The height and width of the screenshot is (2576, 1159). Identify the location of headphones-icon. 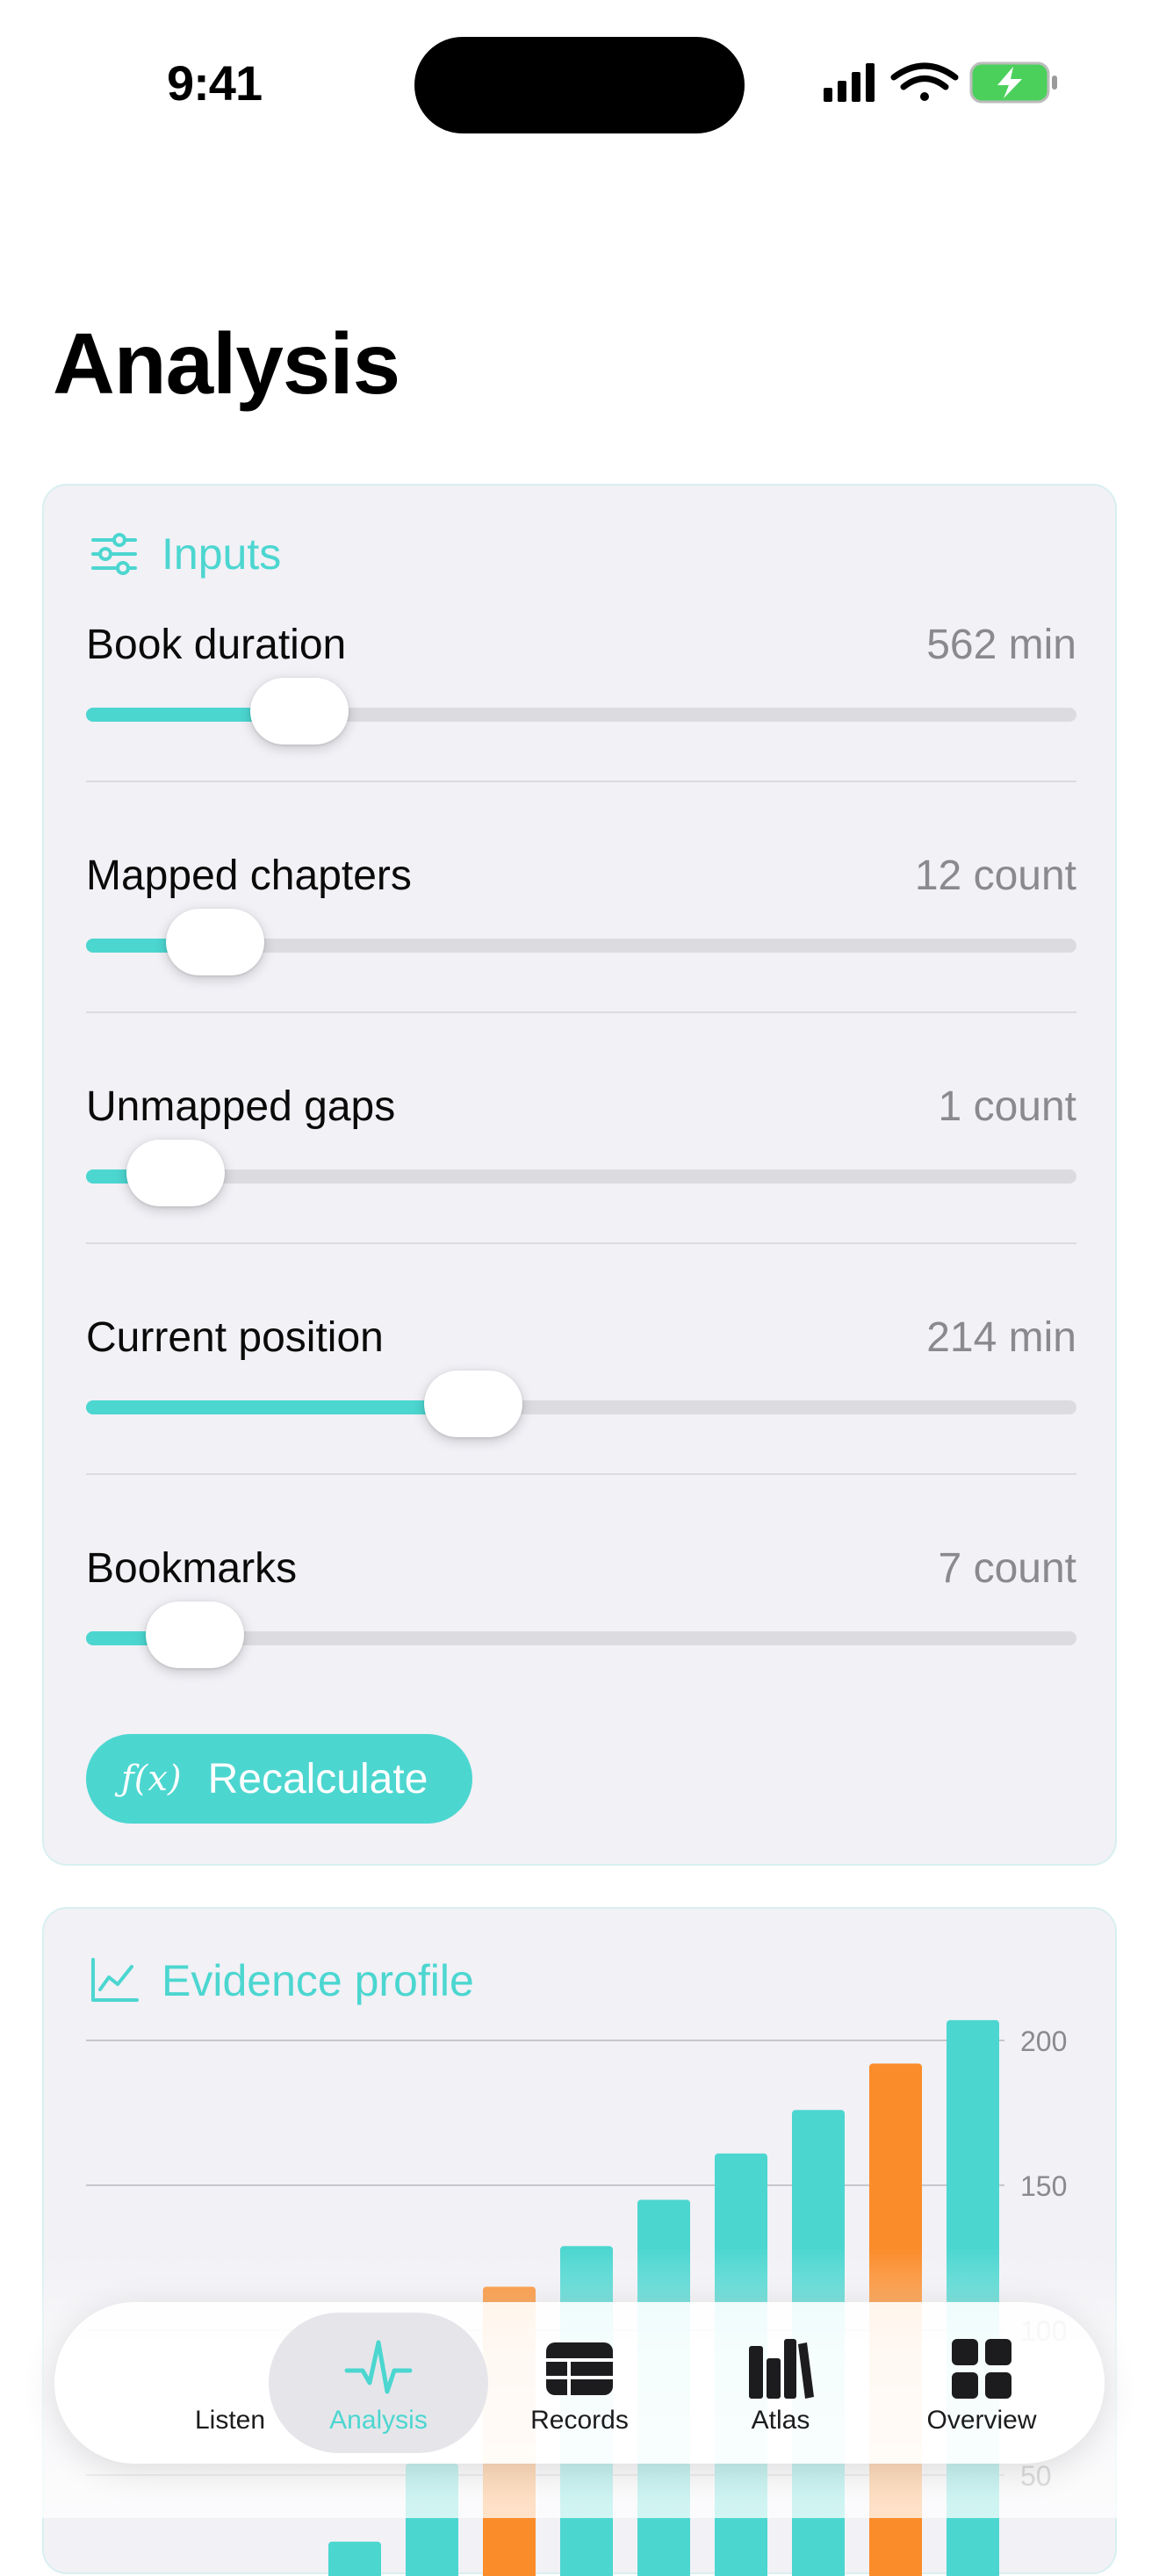
(230, 2369).